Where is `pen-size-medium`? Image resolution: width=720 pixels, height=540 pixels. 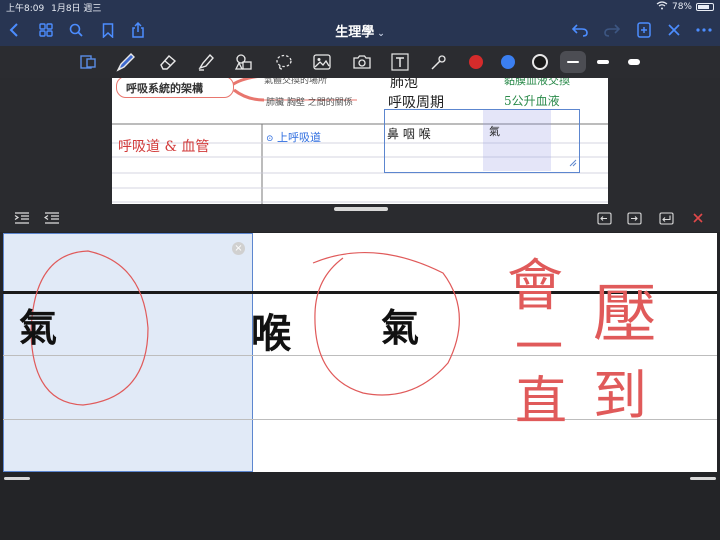 pen-size-medium is located at coordinates (603, 62).